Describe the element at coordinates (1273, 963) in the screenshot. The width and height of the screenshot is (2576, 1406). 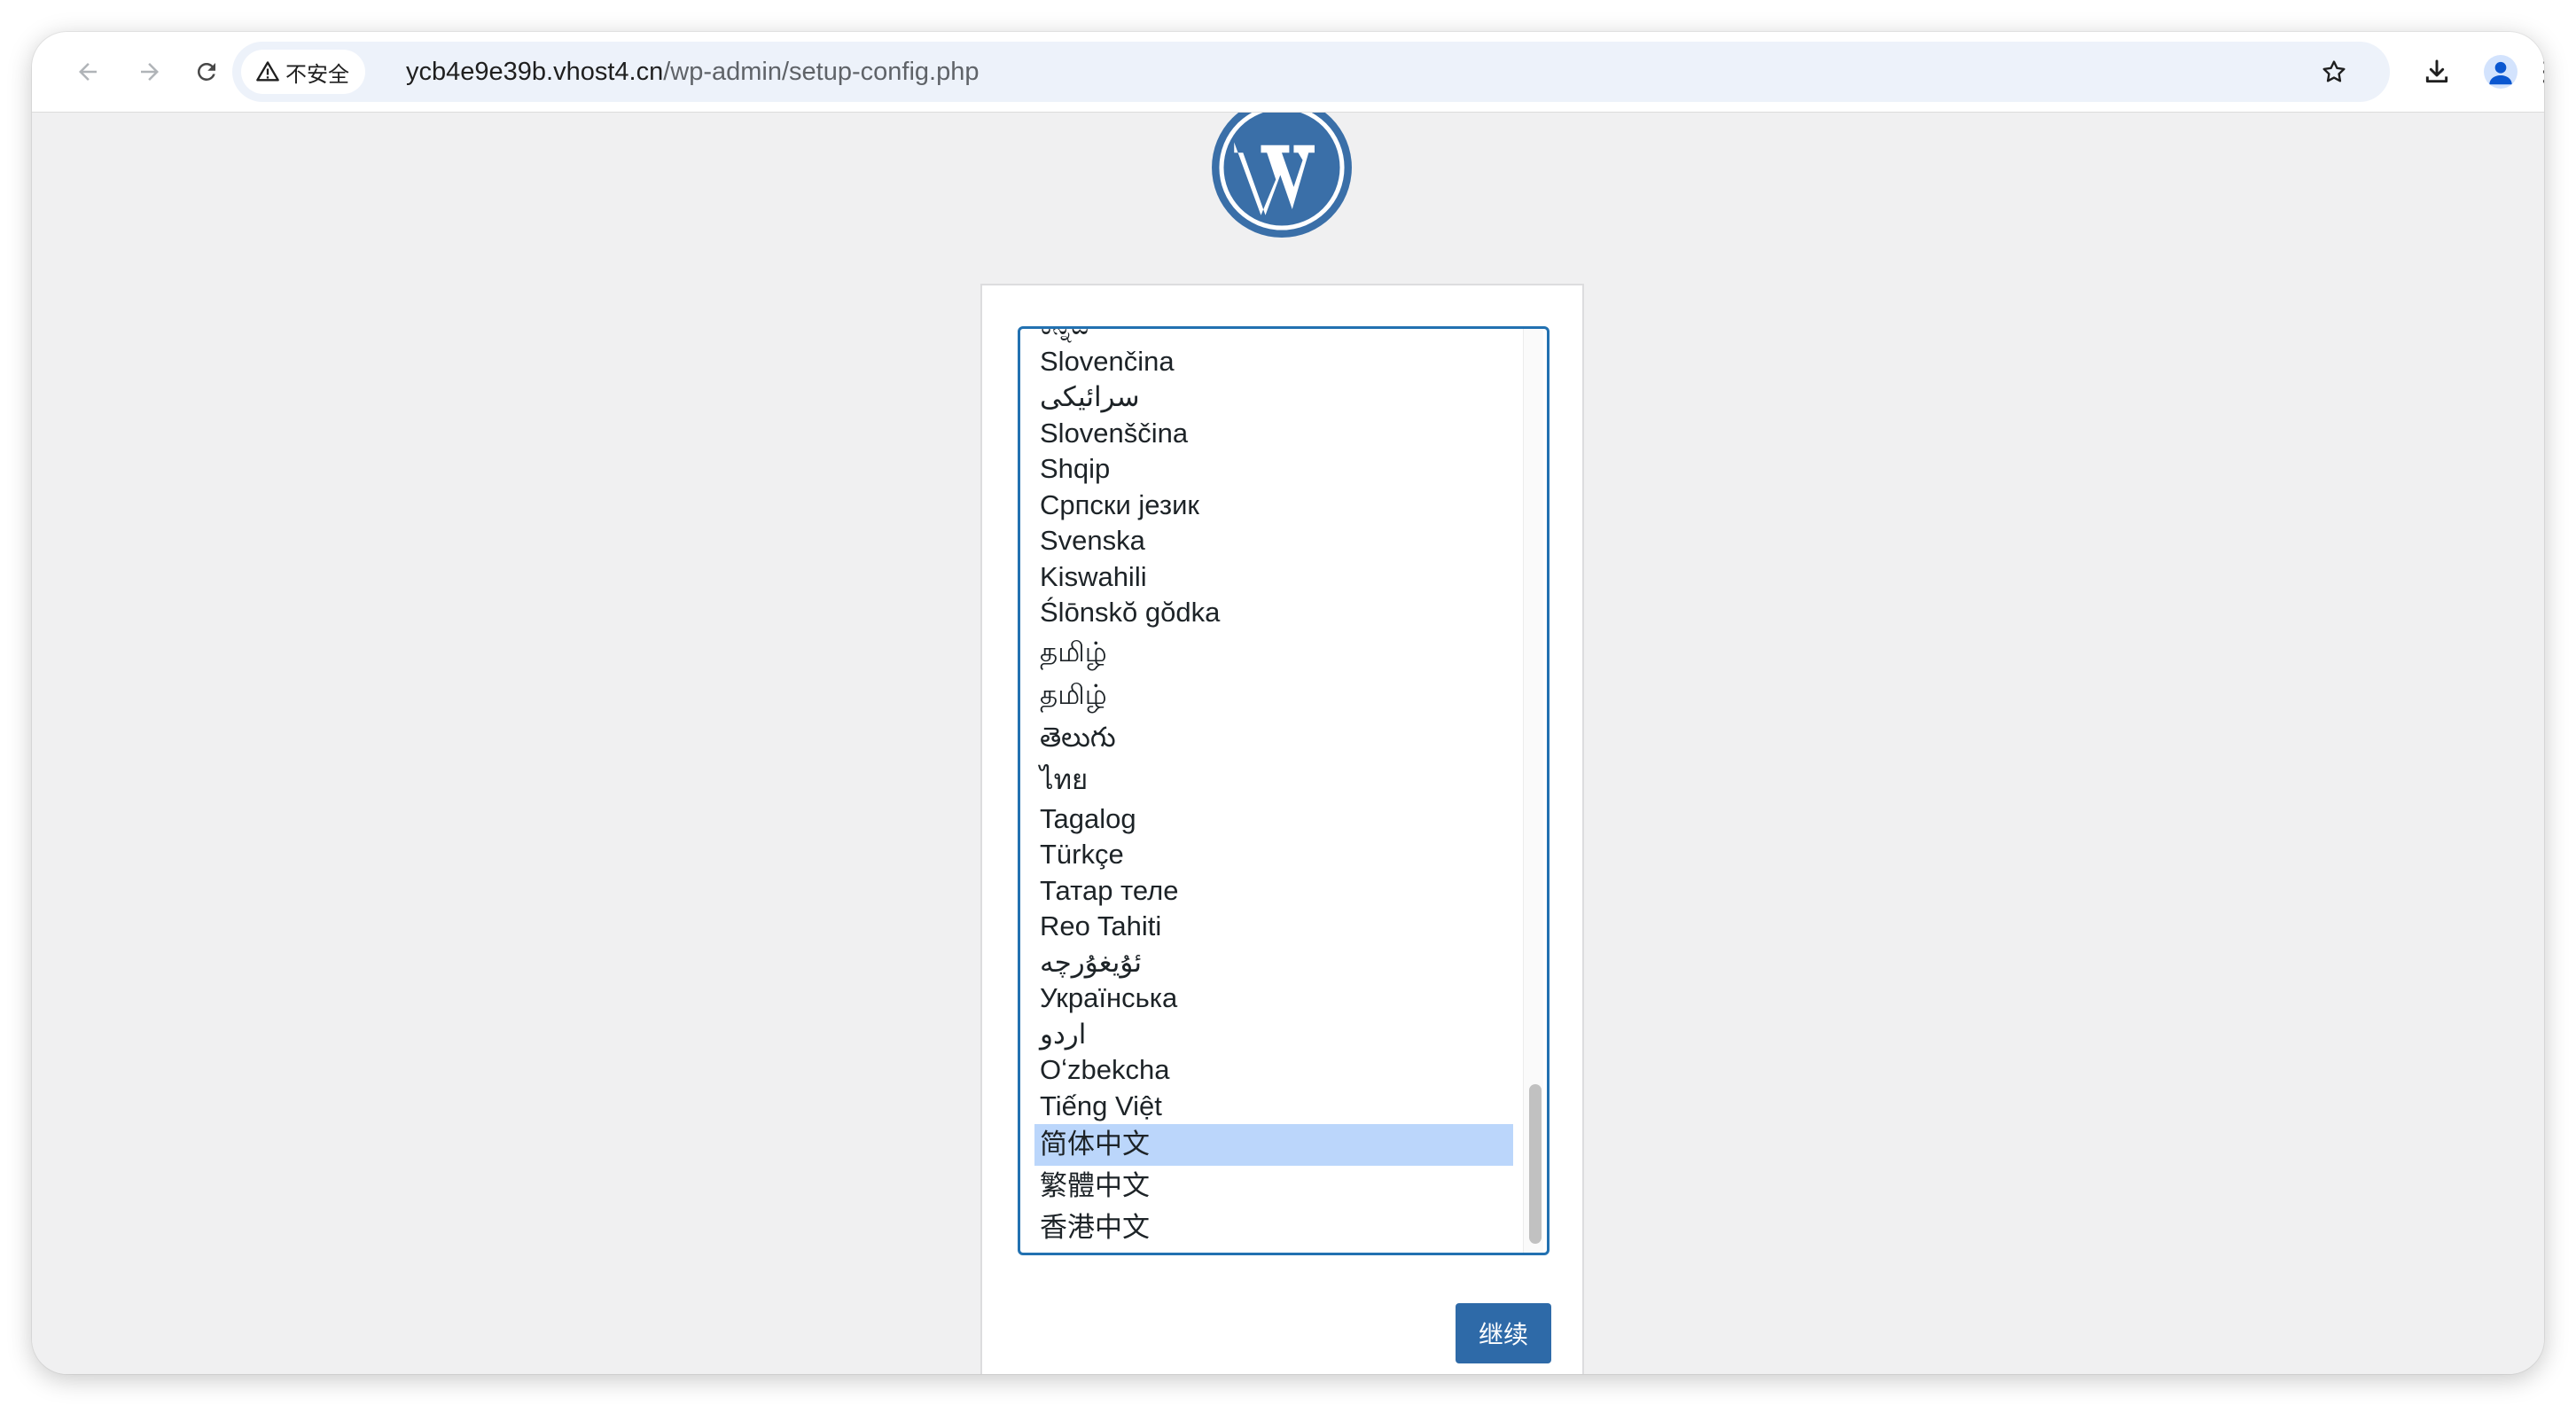
I see `language-option: ئۇيغۇرچە` at that location.